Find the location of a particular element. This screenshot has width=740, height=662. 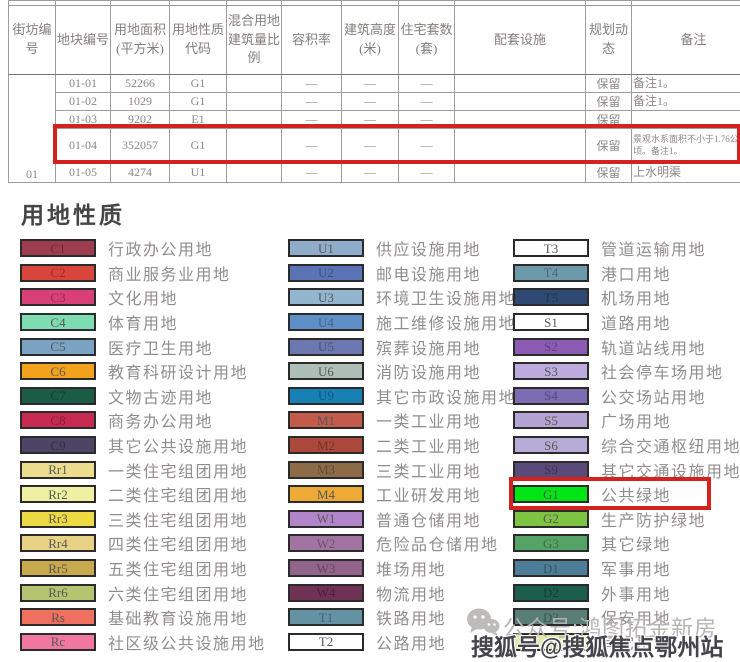

legend-item-rr1: Rr1一类住宅组团用地 is located at coordinates (154, 469).